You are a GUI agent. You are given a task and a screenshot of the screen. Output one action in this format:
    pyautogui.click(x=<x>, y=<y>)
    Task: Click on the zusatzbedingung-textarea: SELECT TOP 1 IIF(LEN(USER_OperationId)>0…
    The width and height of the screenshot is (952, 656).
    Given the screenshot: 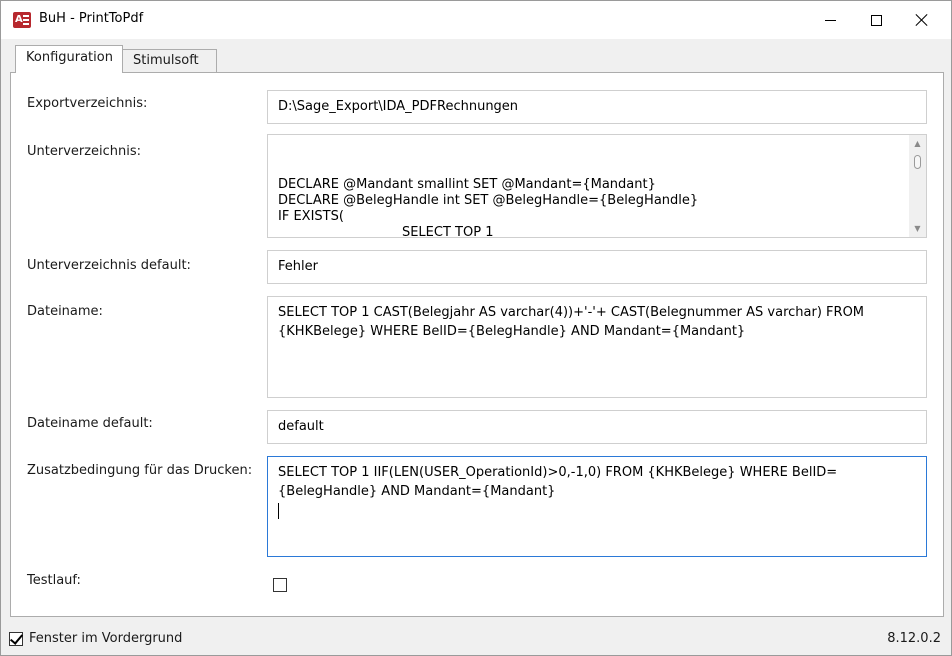 What is the action you would take?
    pyautogui.click(x=597, y=506)
    